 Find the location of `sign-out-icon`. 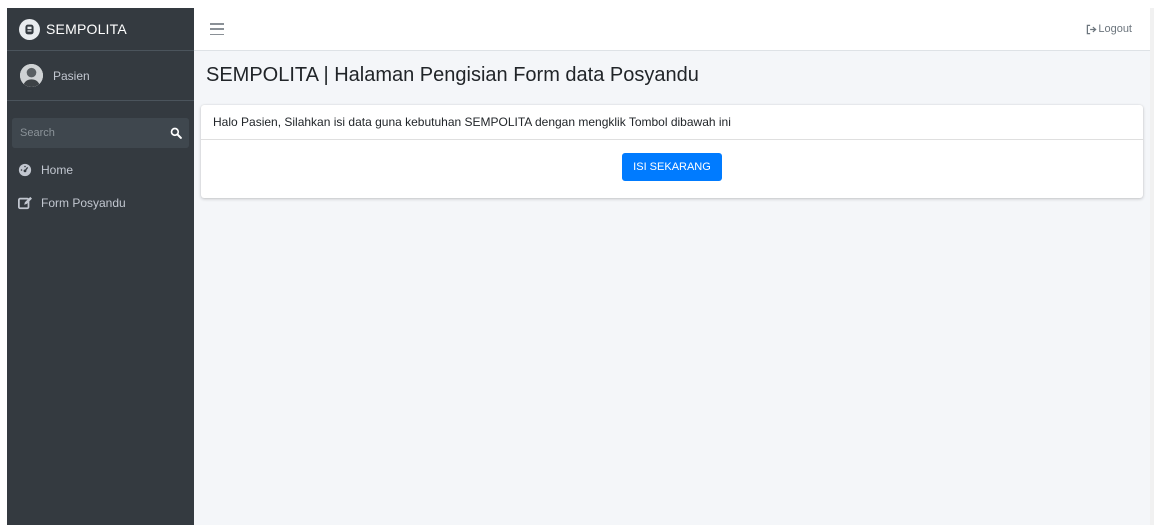

sign-out-icon is located at coordinates (1092, 29).